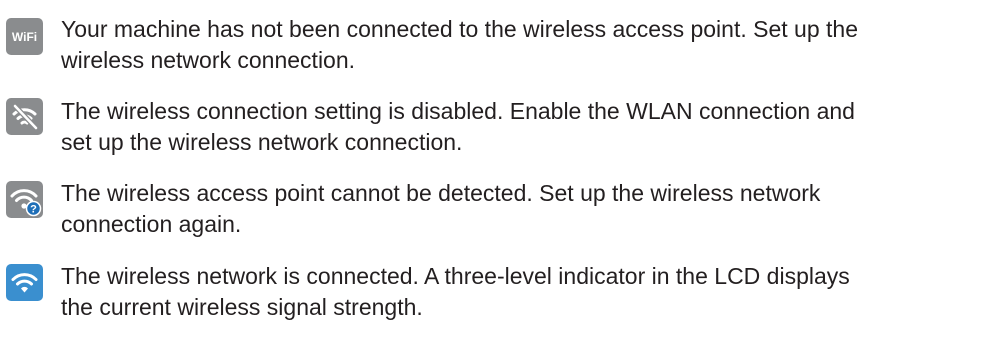 This screenshot has height=345, width=1002. What do you see at coordinates (151, 224) in the screenshot?
I see `status-description-line: connection again.` at bounding box center [151, 224].